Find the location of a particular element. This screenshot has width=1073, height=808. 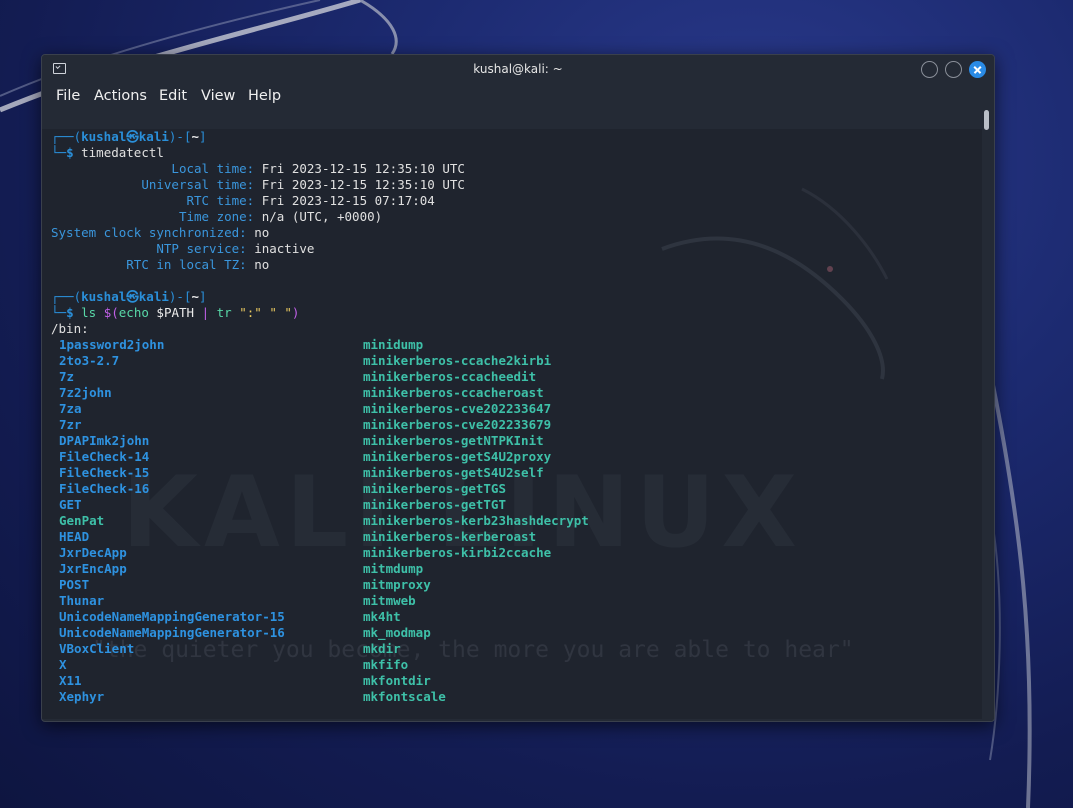

output-line: RTC in local TZ: no is located at coordinates (160, 265).